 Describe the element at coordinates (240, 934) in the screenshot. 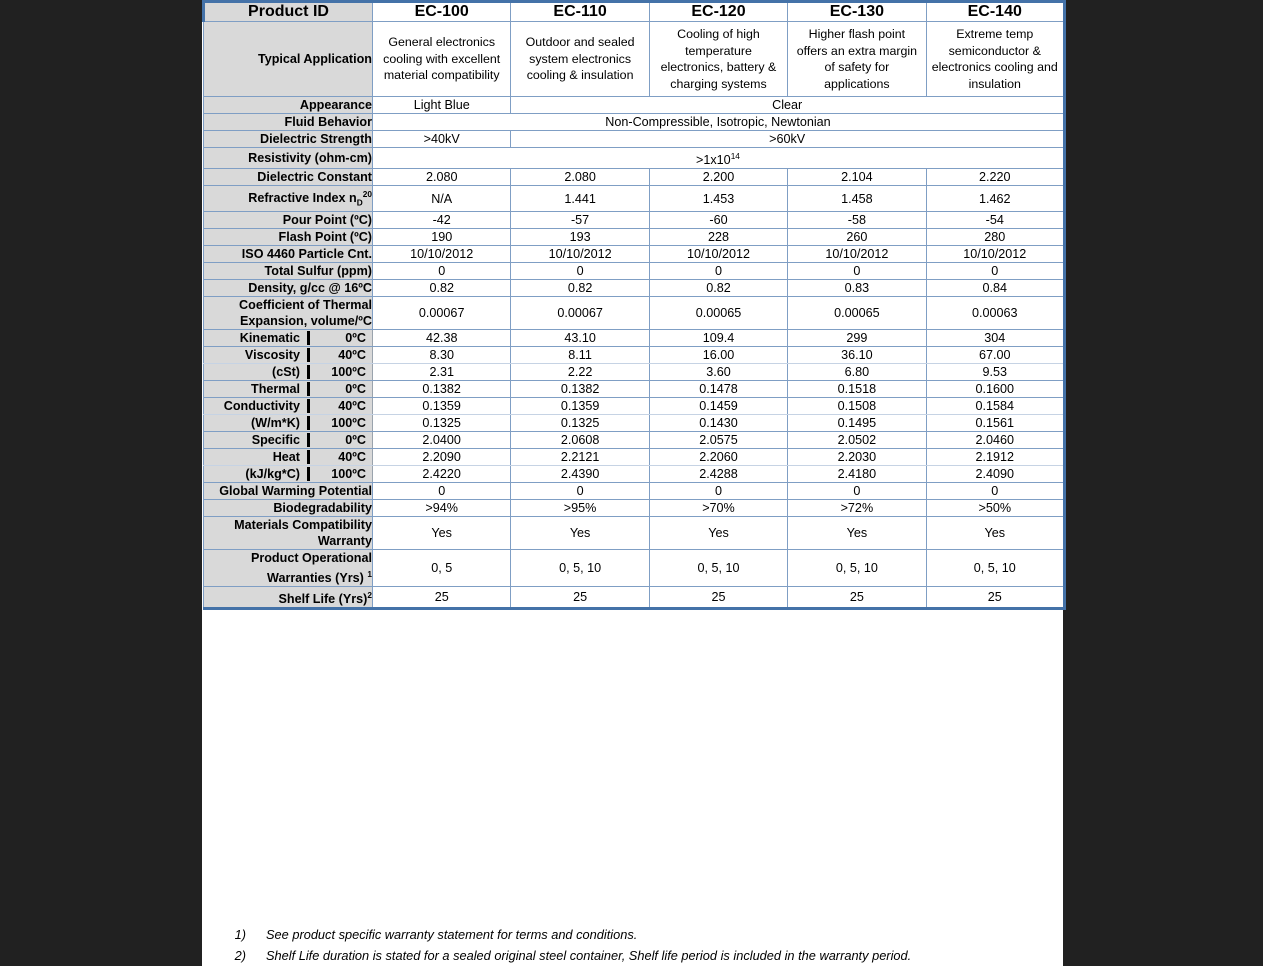

I see `footnote-number: 1)` at that location.